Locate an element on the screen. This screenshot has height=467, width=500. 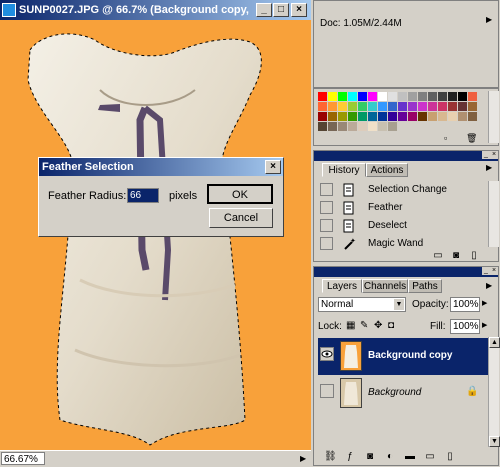
history-menu-icon: ▶ is located at coordinates (489, 167).